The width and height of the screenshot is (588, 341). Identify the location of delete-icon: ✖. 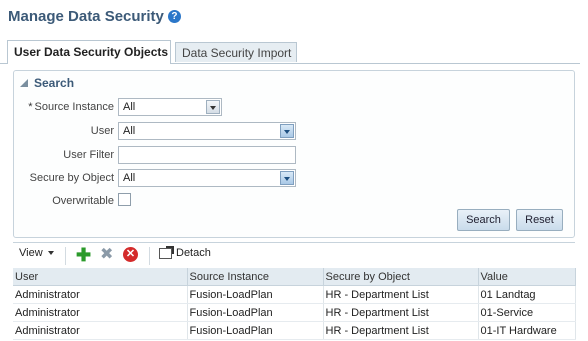
(106, 255).